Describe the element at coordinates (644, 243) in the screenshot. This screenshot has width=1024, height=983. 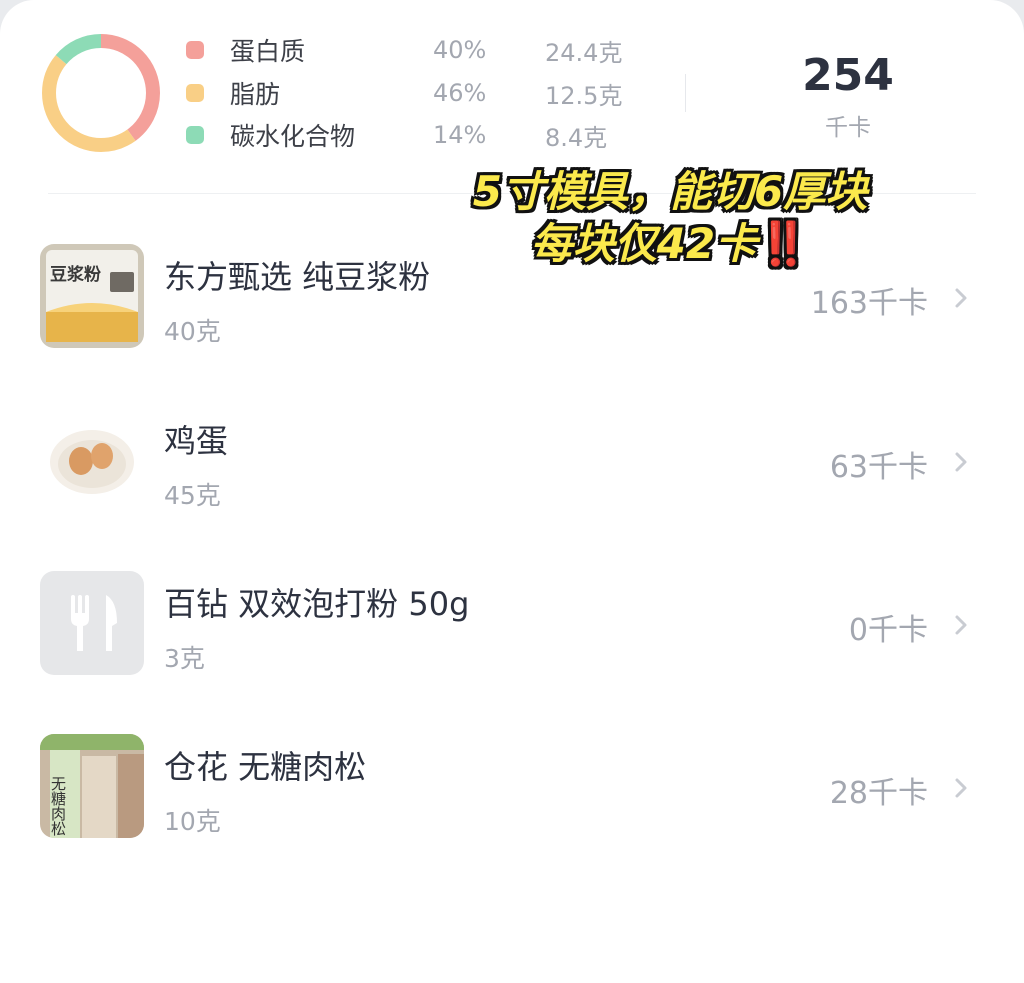
I see `overlay-caption-line2-text: 每块仅42卡` at that location.